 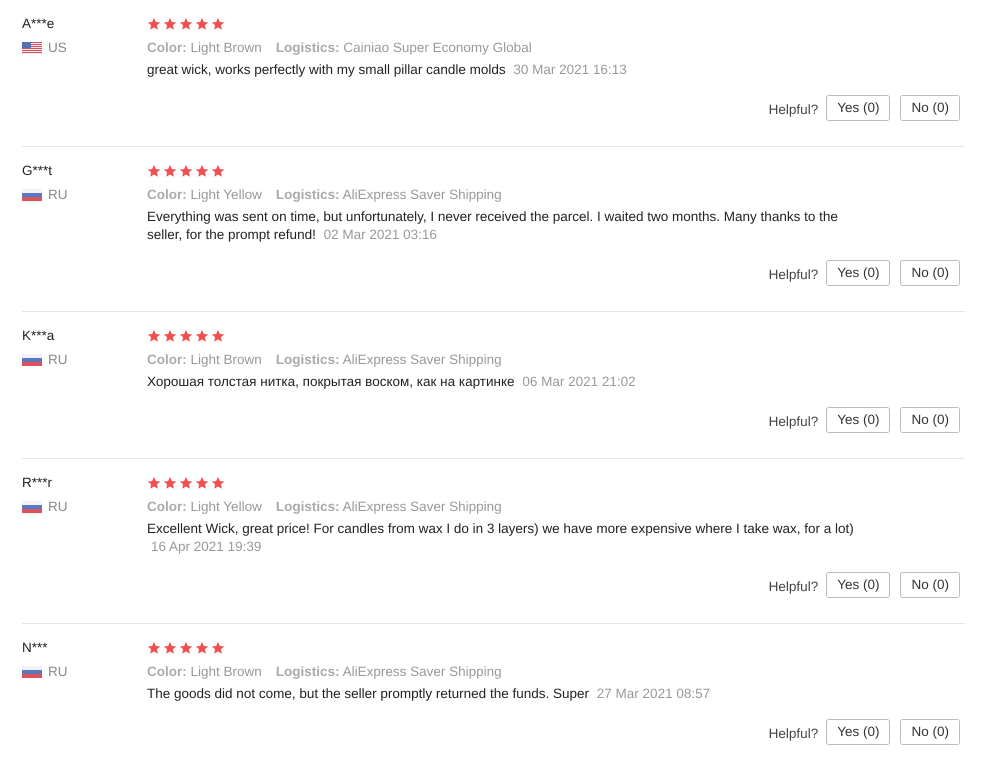 What do you see at coordinates (57, 47) in the screenshot?
I see `country-code: US` at bounding box center [57, 47].